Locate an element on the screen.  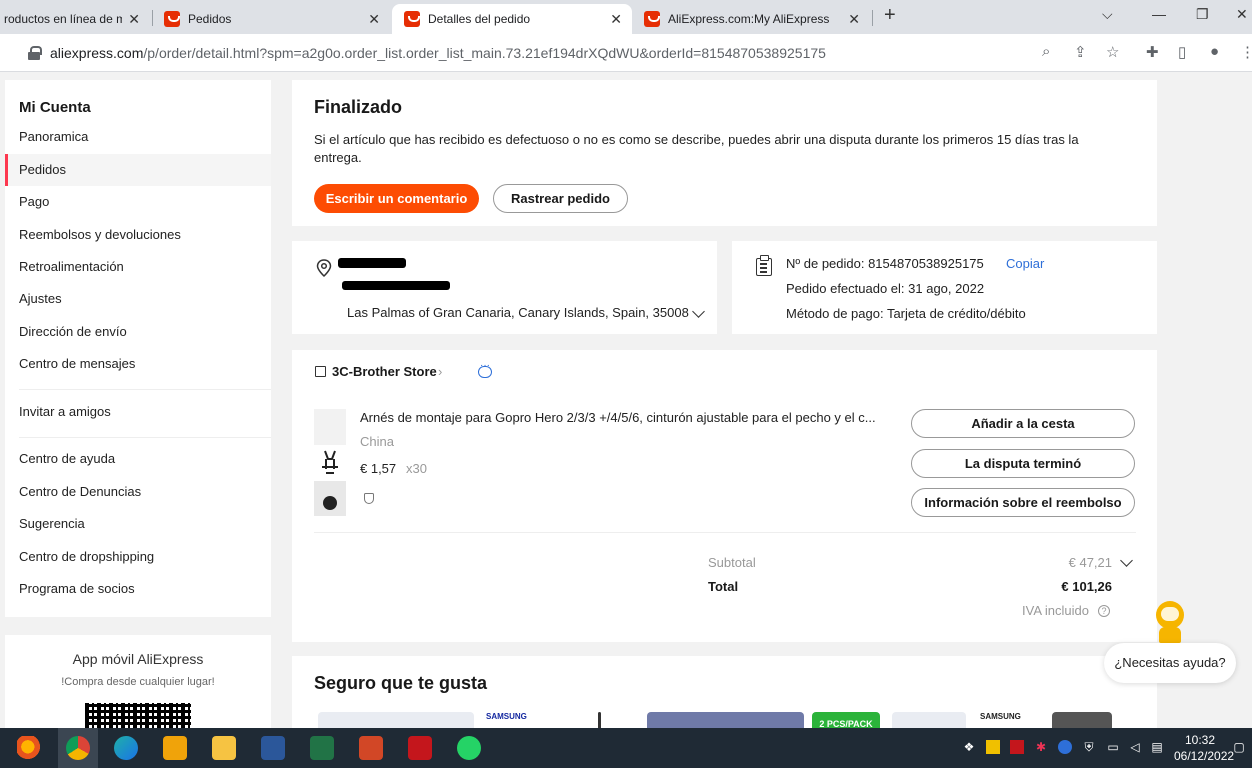
sidebar-item-ajustes: Ajustes is located at coordinates (138, 299).